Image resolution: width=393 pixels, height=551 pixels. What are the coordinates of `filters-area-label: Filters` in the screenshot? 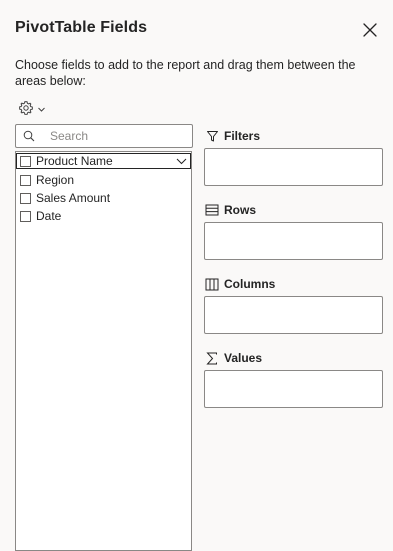 It's located at (242, 136).